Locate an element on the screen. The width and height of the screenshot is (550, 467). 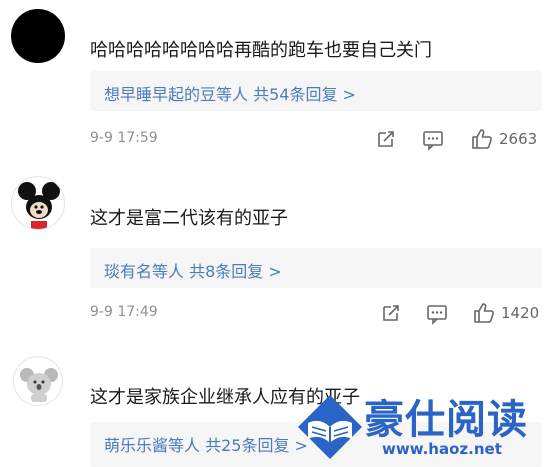
comment-text: 这才是富二代该有的亚子 is located at coordinates (189, 218).